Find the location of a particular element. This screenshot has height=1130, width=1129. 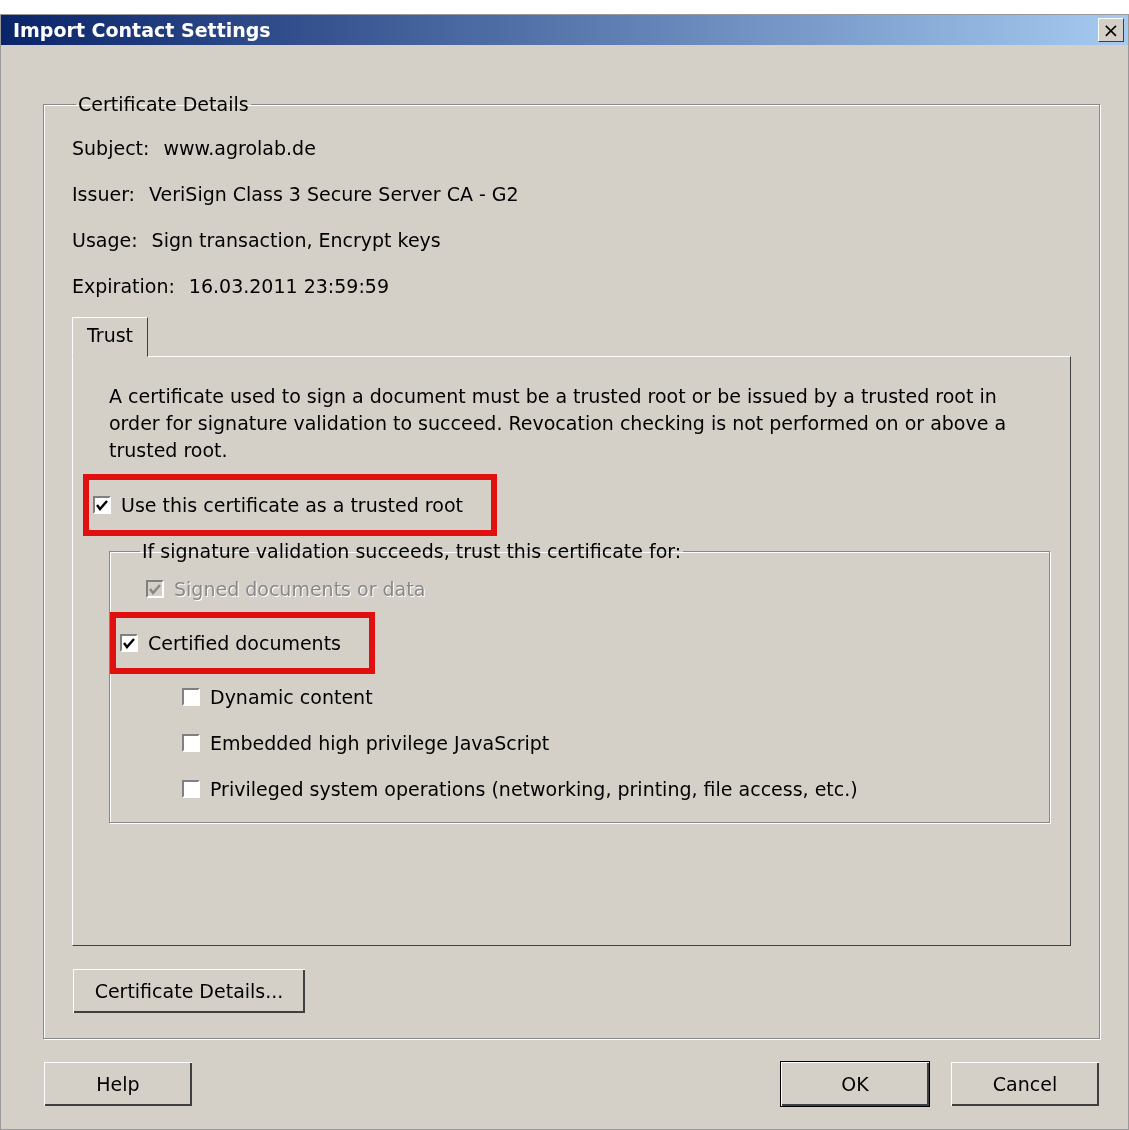

field-label: Issuer: is located at coordinates (103, 194).